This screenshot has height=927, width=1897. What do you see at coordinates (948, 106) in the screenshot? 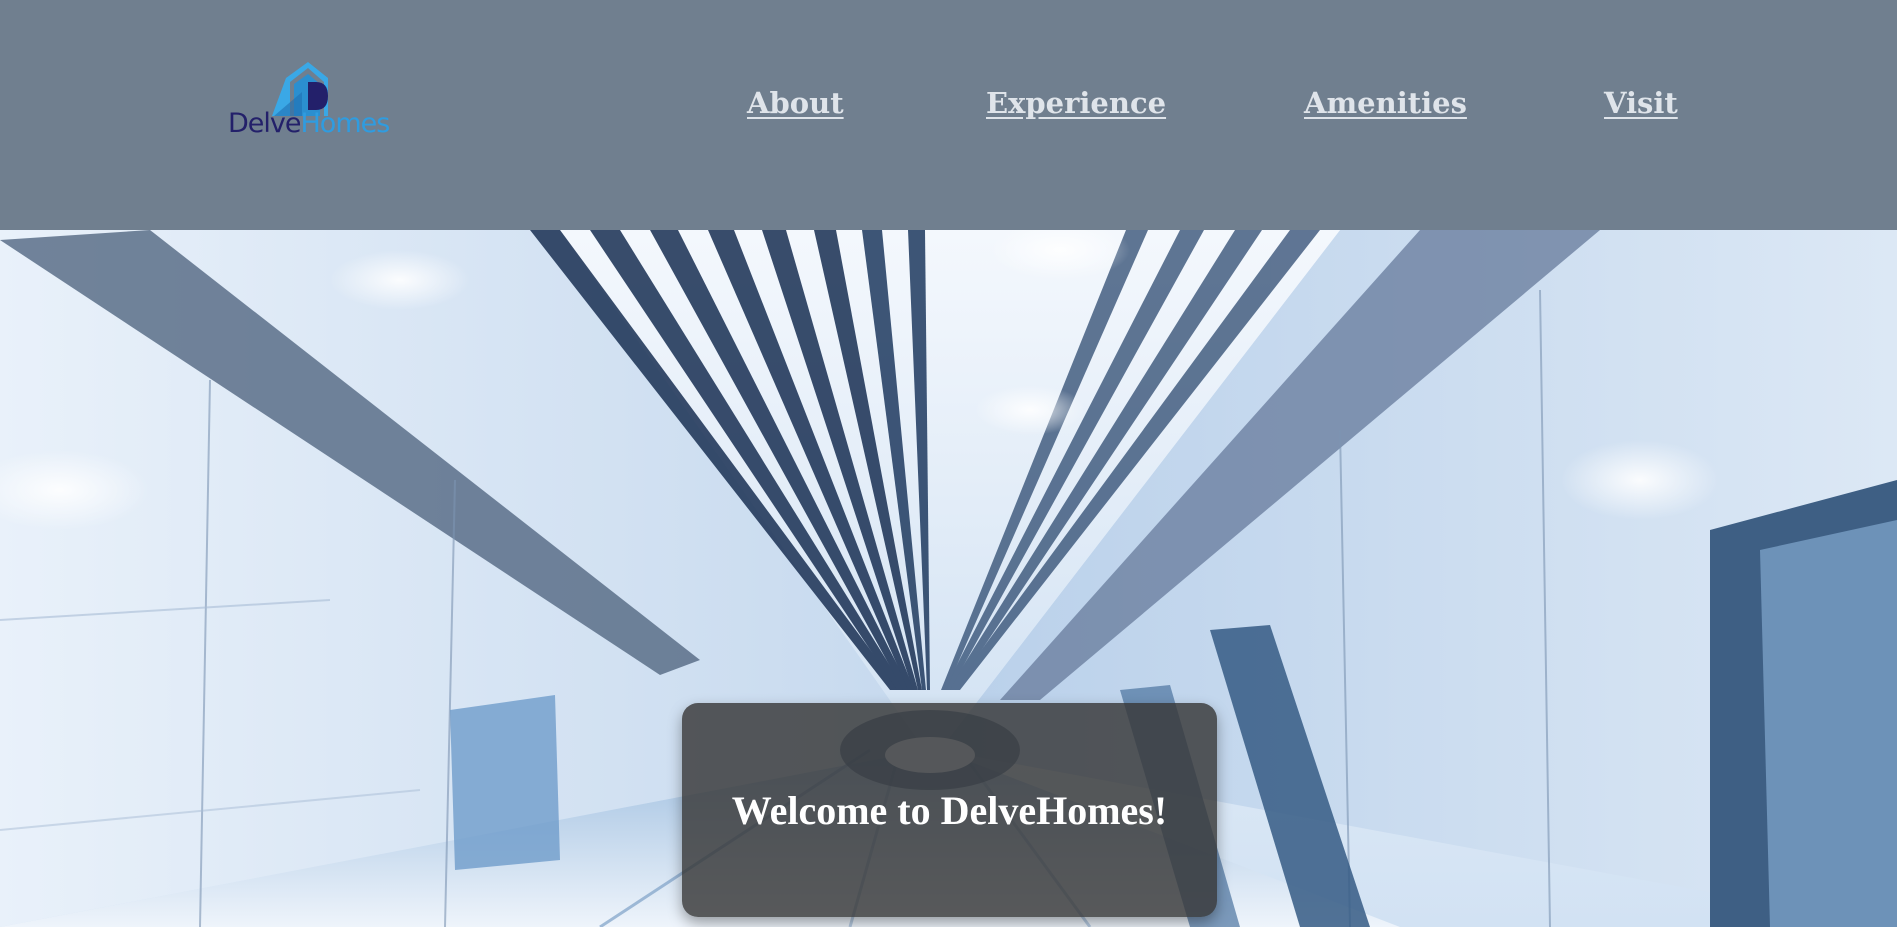
I see `main-nav: About Experience Amenities Visit` at bounding box center [948, 106].